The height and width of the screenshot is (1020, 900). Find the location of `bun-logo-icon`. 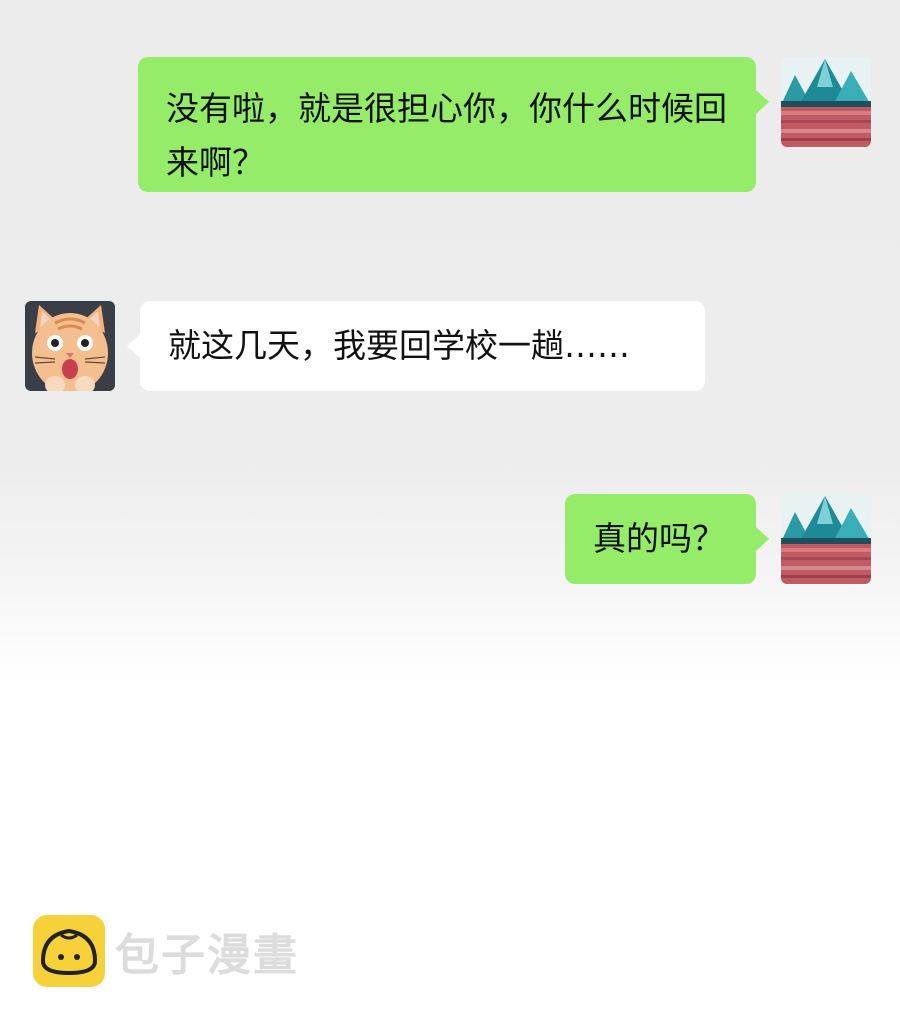

bun-logo-icon is located at coordinates (69, 951).